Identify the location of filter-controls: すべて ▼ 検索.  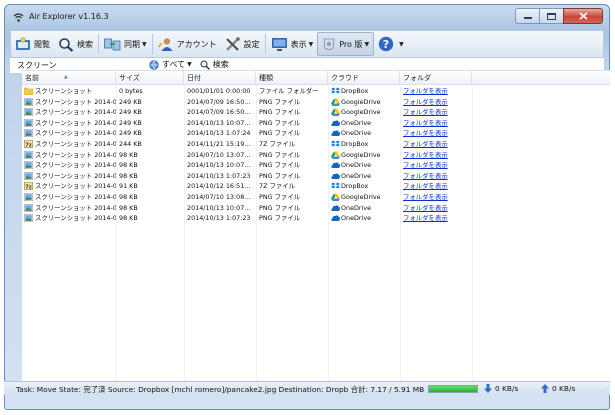
(189, 64).